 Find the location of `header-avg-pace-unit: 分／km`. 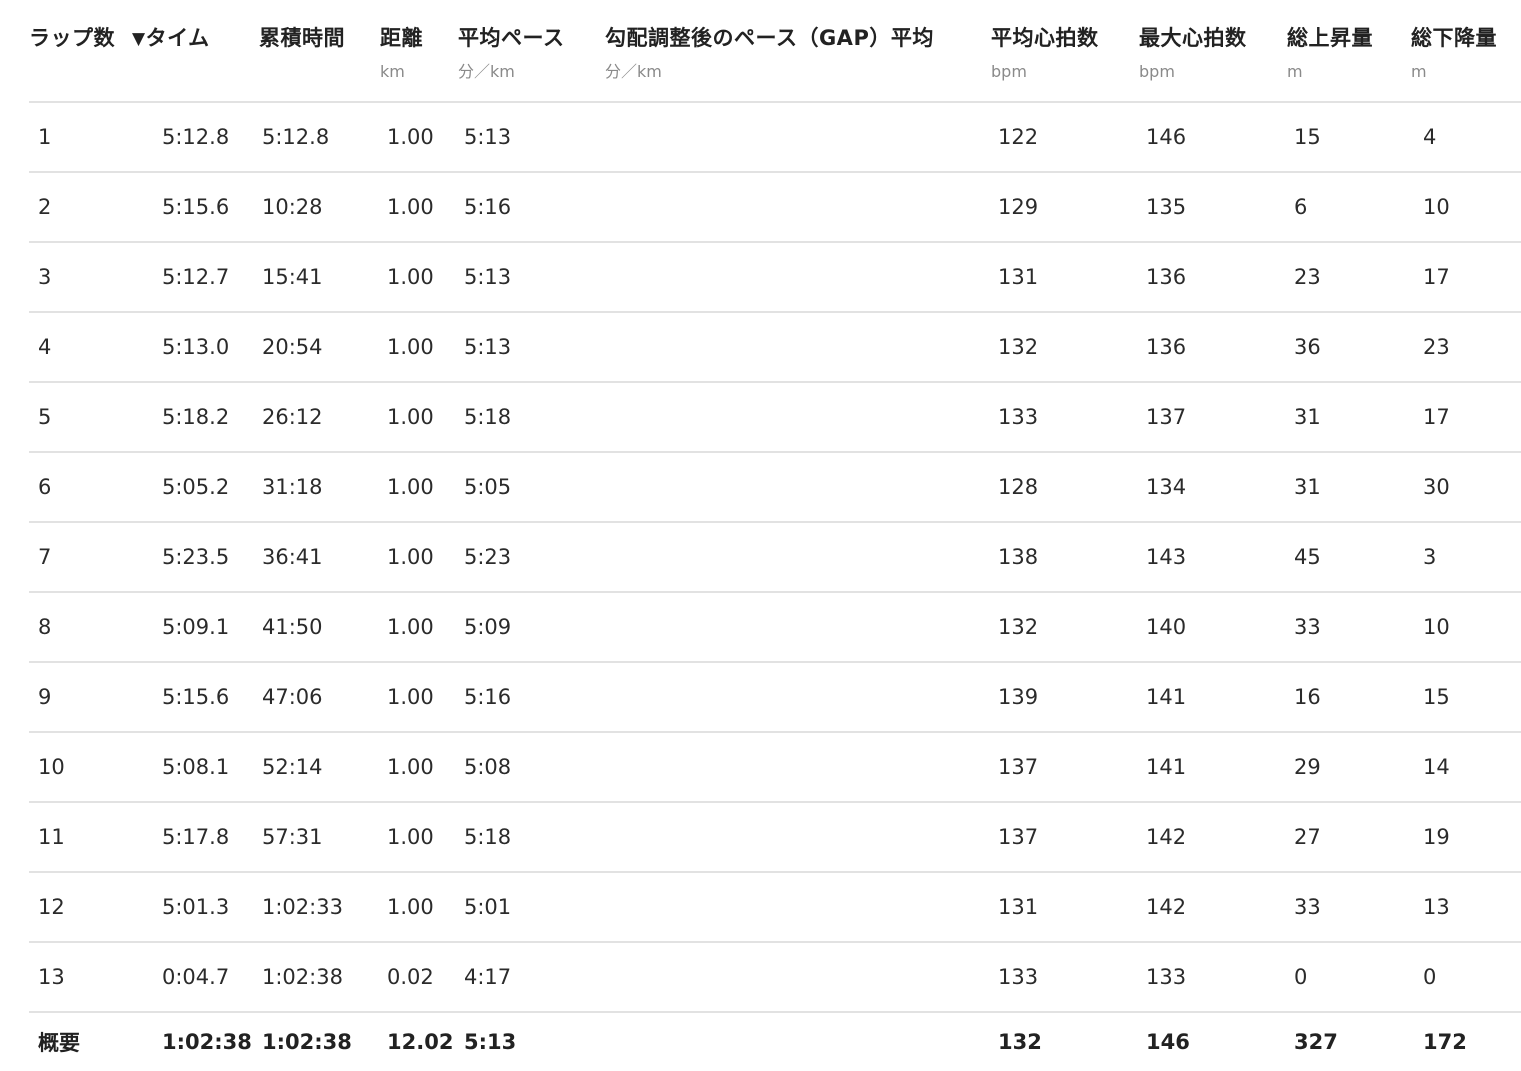

header-avg-pace-unit: 分／km is located at coordinates (486, 71).